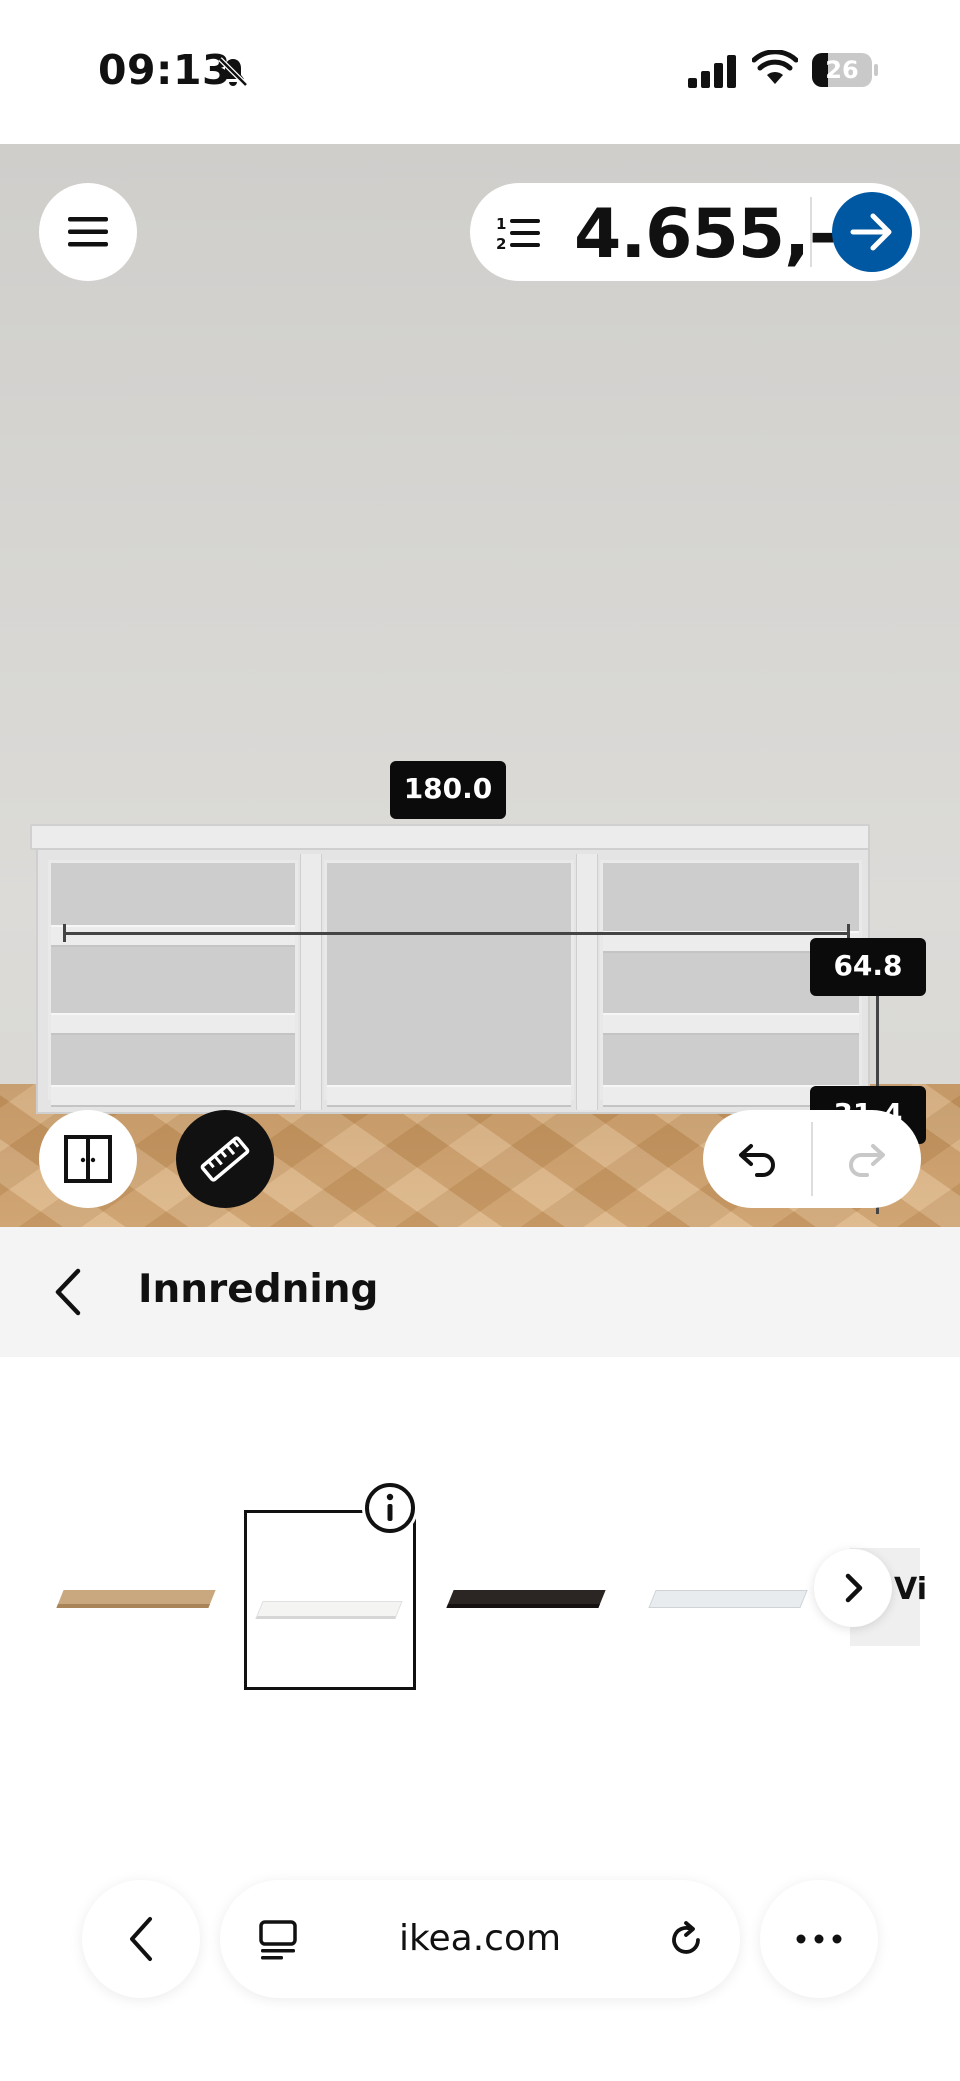 This screenshot has width=960, height=2081. I want to click on redo-button, so click(864, 1159).